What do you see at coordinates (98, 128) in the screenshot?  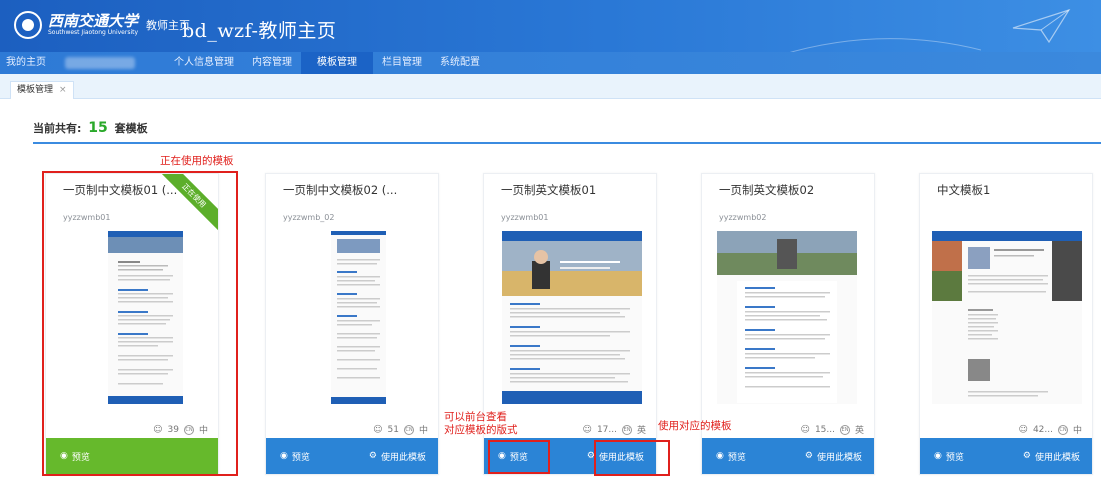 I see `count-number: 15` at bounding box center [98, 128].